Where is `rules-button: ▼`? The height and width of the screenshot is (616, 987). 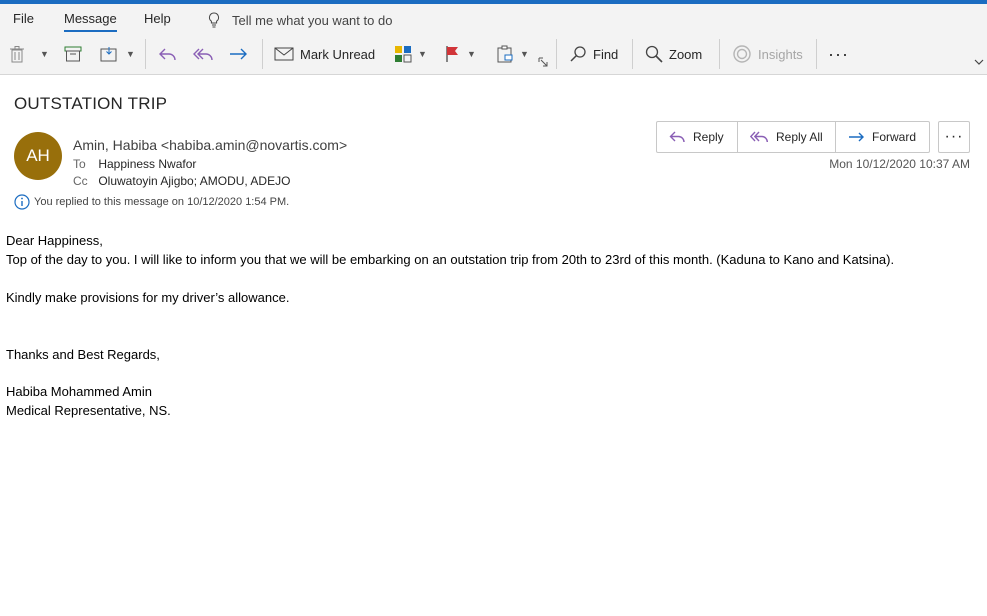
rules-button: ▼ is located at coordinates (512, 54).